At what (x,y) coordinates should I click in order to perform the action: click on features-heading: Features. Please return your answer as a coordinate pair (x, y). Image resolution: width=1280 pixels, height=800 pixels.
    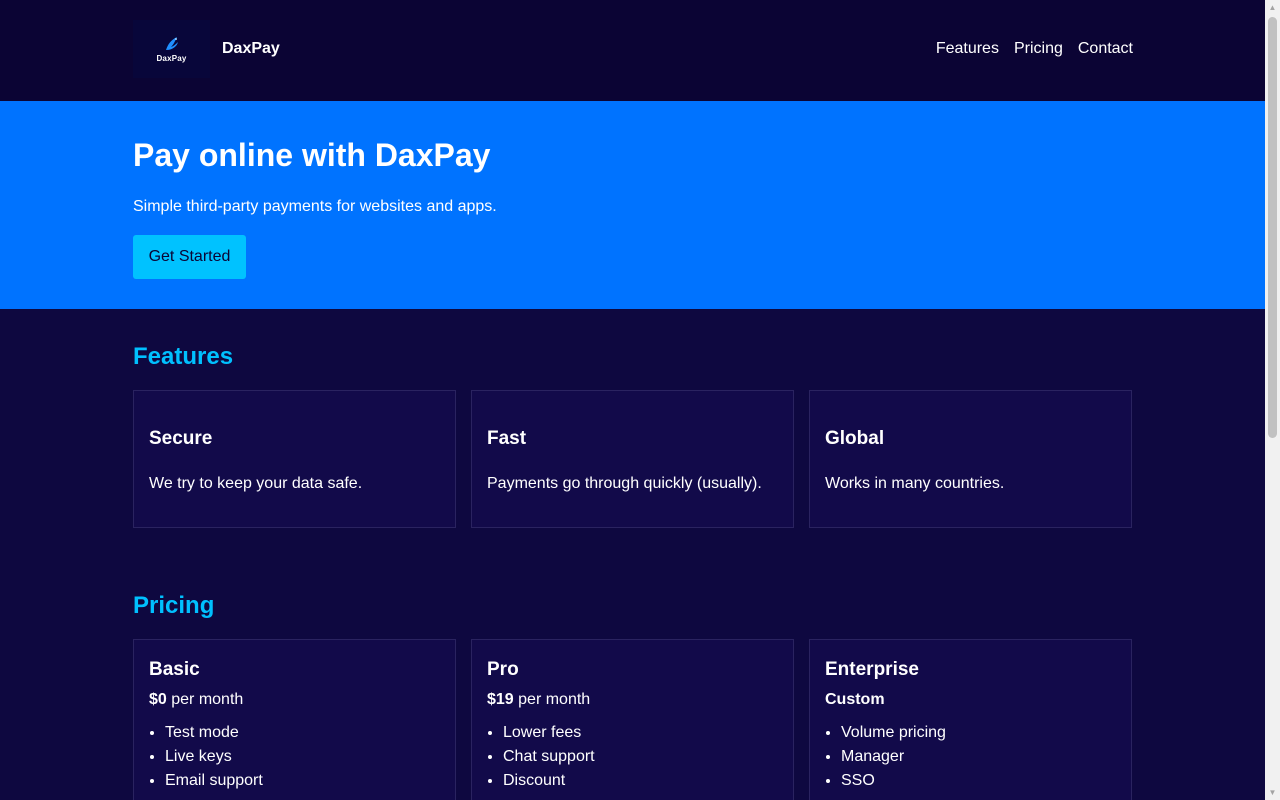
    Looking at the image, I should click on (183, 356).